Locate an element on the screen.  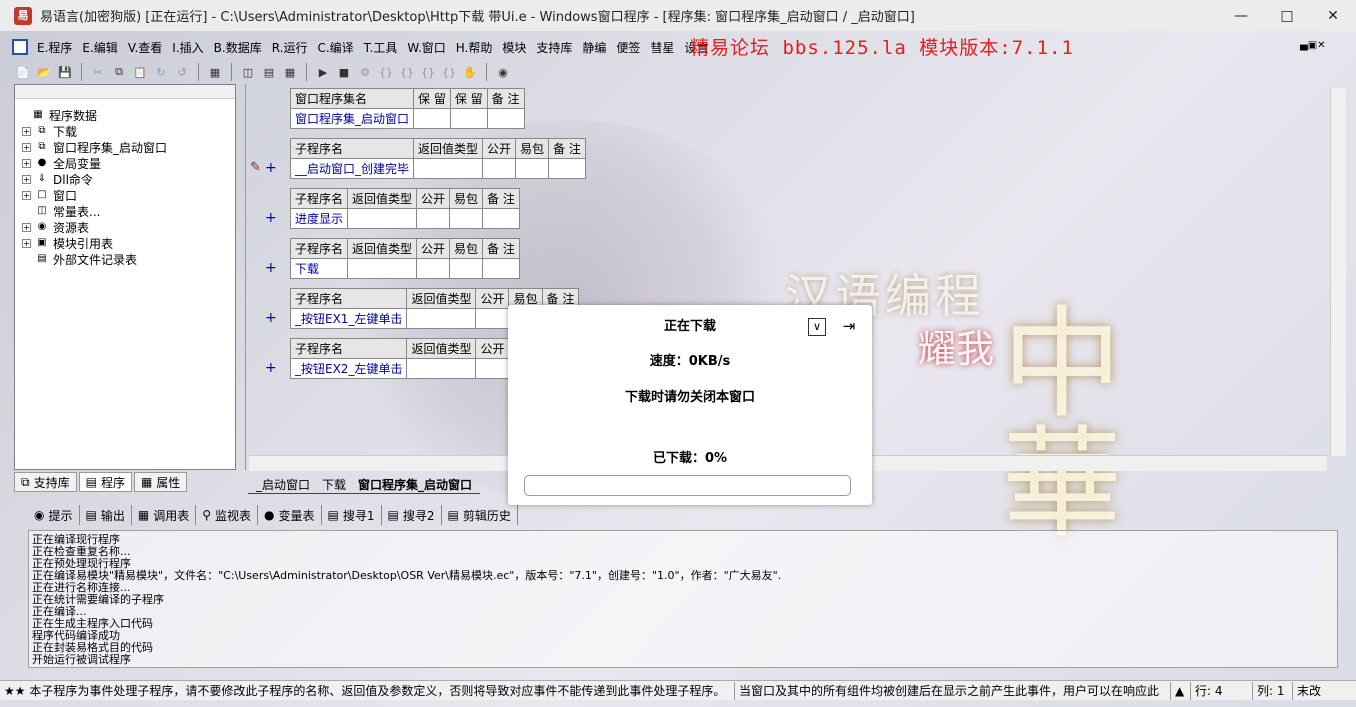
output-tab-0: ◉ 提示 is located at coordinates (54, 515).